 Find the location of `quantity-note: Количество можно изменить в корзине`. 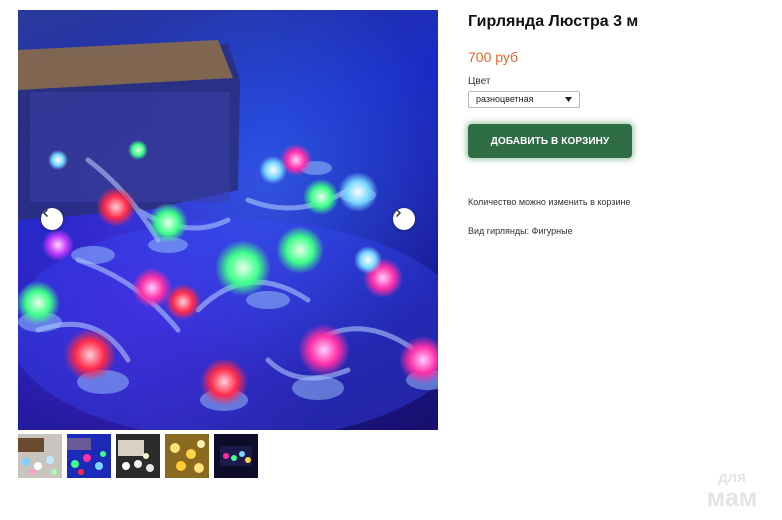

quantity-note: Количество можно изменить в корзине is located at coordinates (549, 202).